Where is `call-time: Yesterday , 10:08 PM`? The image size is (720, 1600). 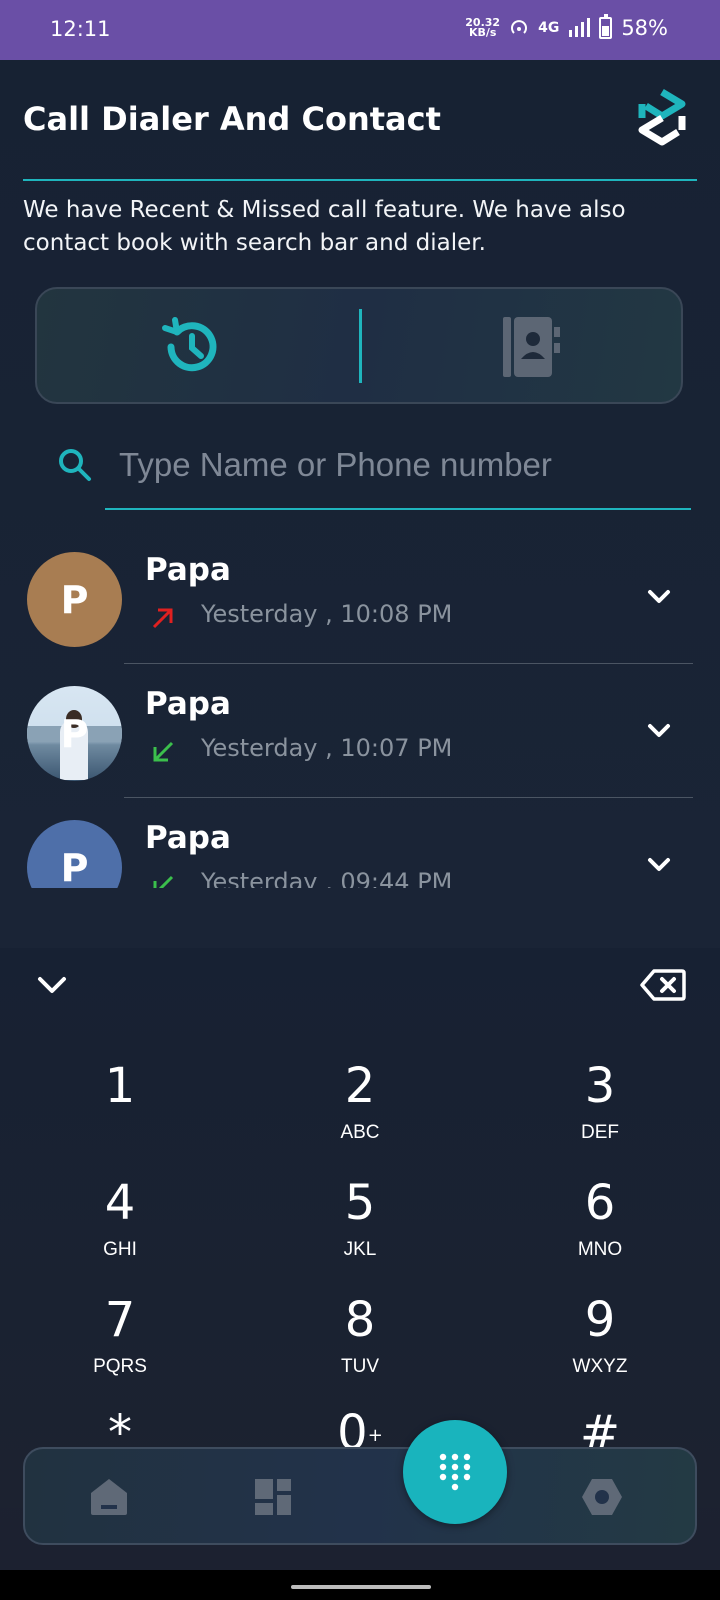
call-time: Yesterday , 10:08 PM is located at coordinates (327, 614).